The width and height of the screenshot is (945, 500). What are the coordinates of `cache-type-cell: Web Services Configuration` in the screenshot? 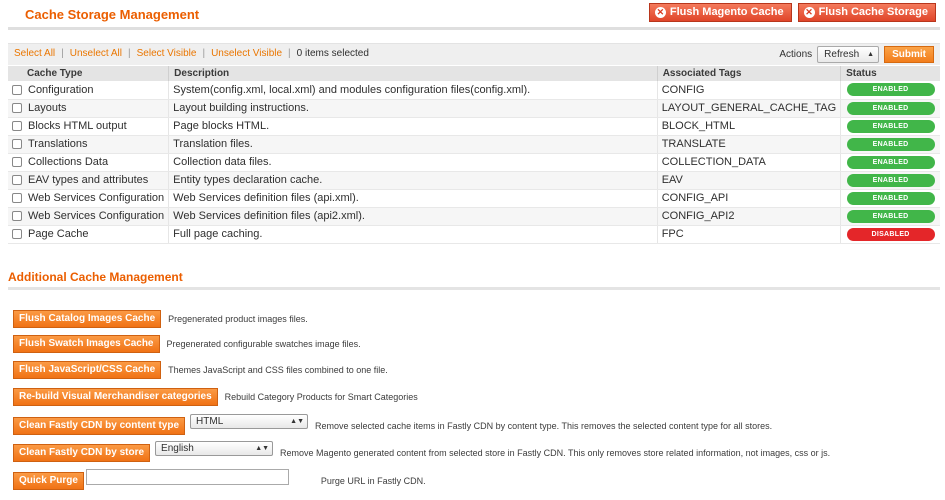 It's located at (89, 216).